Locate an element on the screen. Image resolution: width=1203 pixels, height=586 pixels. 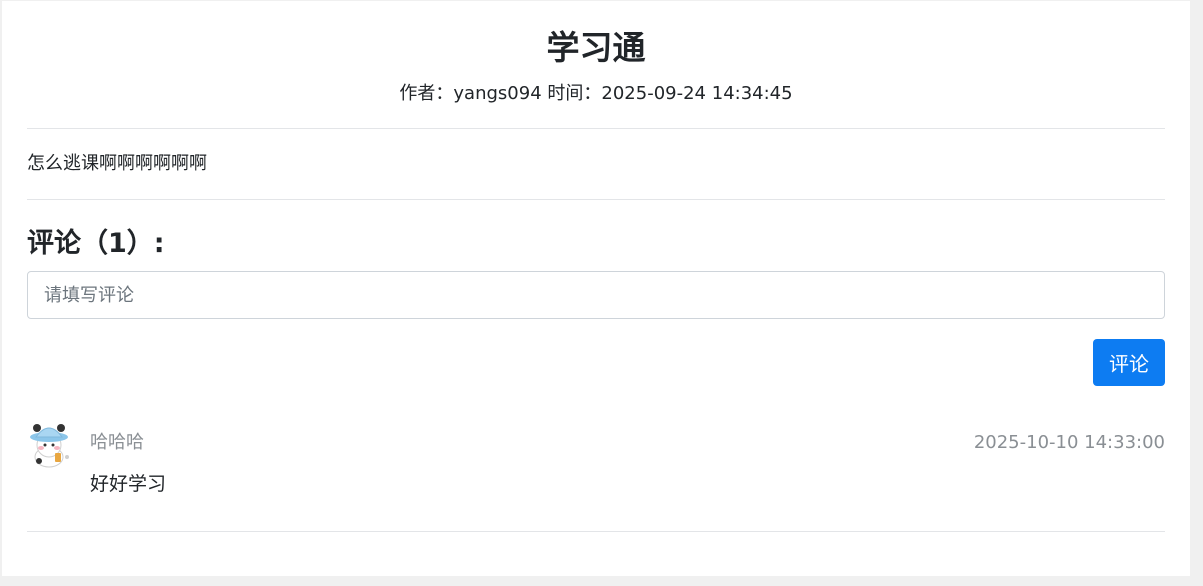
post-meta: 作者：yangs094 时间：2025-09-24 14:34:45 is located at coordinates (596, 94).